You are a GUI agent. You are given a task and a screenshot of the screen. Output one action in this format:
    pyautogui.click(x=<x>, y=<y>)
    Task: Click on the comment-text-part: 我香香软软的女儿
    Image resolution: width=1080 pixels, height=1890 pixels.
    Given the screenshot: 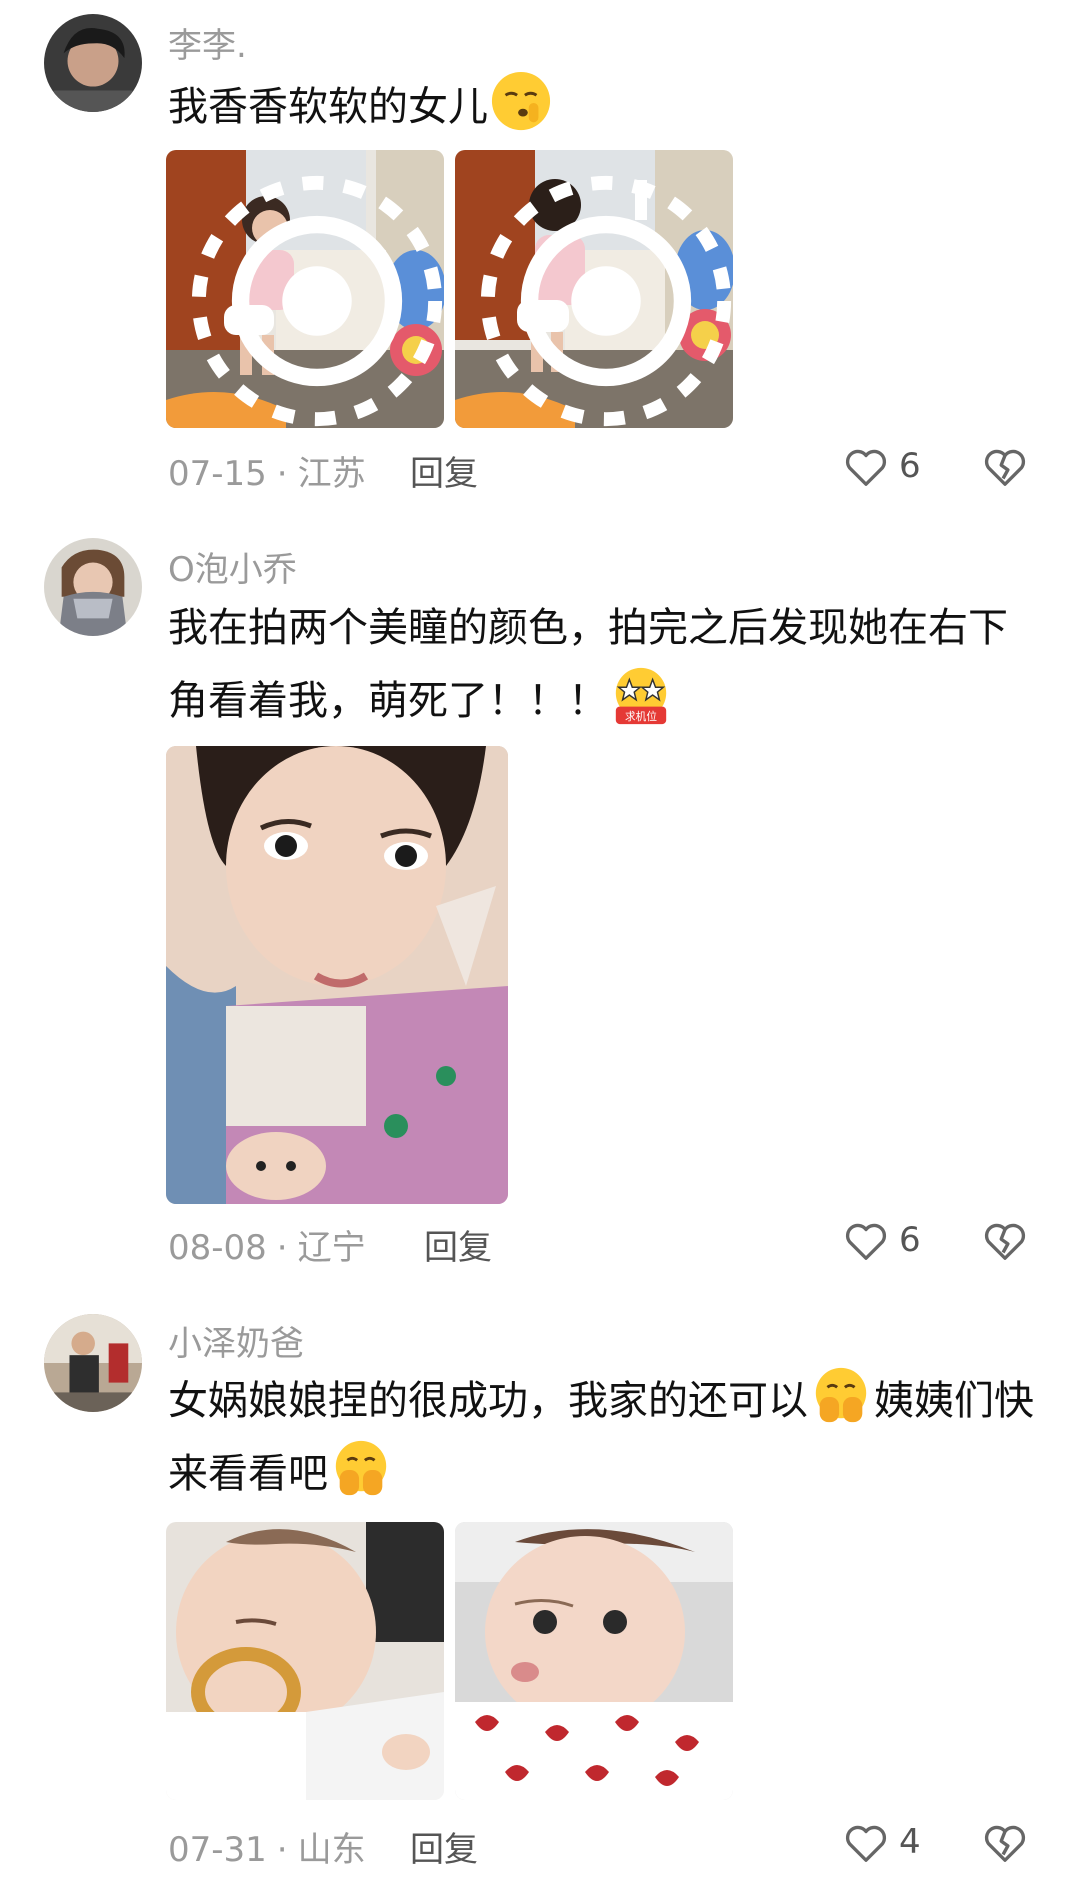 What is the action you would take?
    pyautogui.click(x=328, y=107)
    